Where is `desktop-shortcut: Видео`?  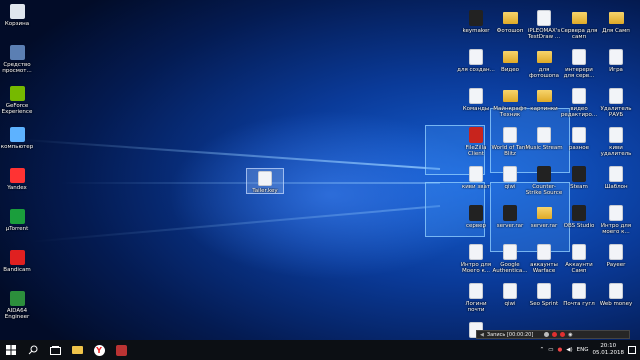
desktop-shortcut: Видео is located at coordinates (510, 61).